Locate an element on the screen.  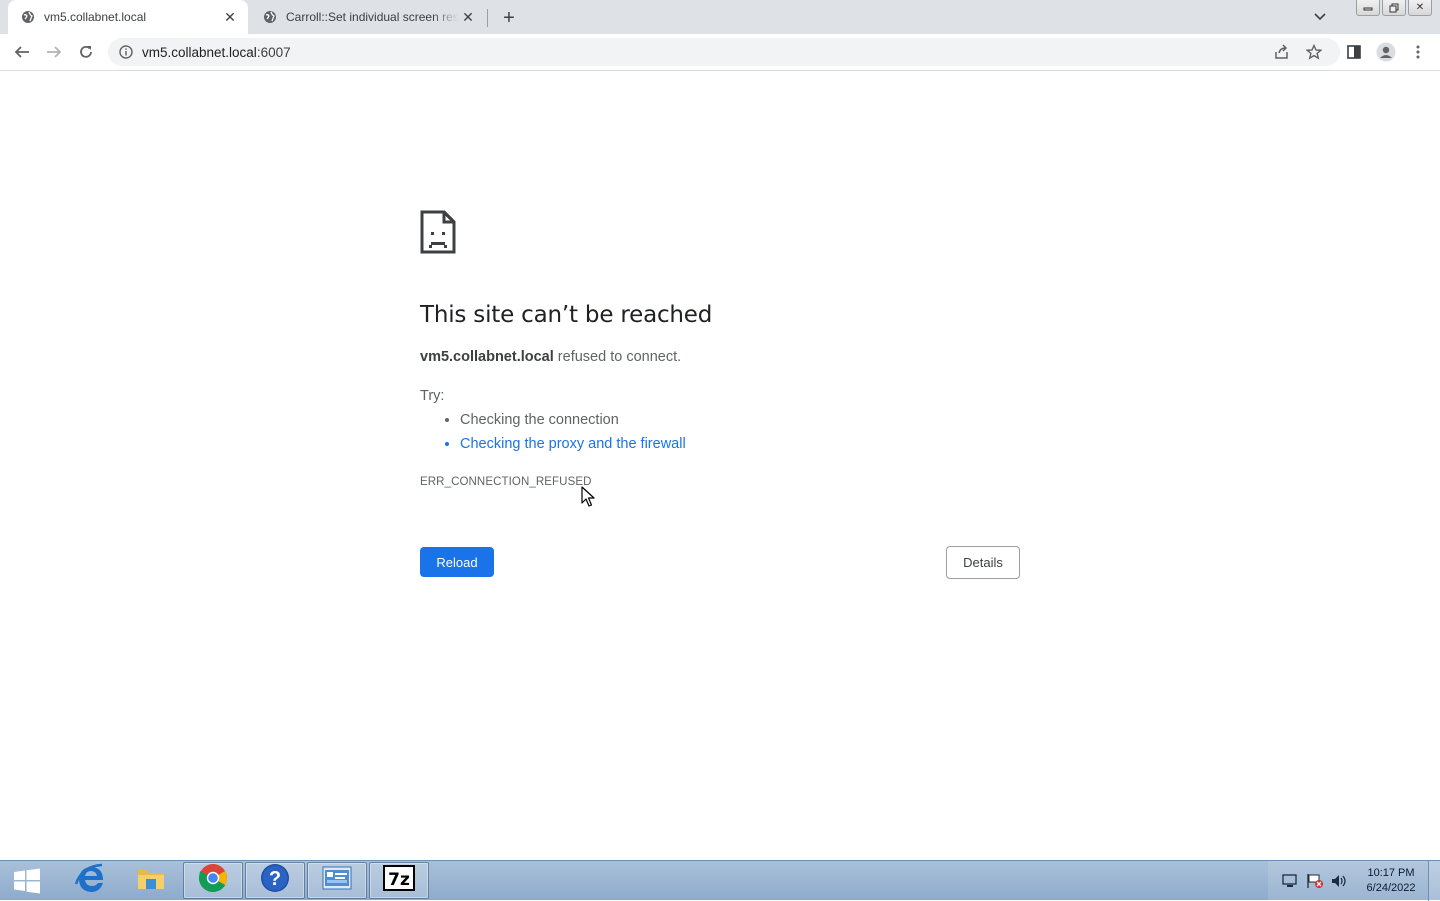
svg-text: 7z is located at coordinates (399, 880).